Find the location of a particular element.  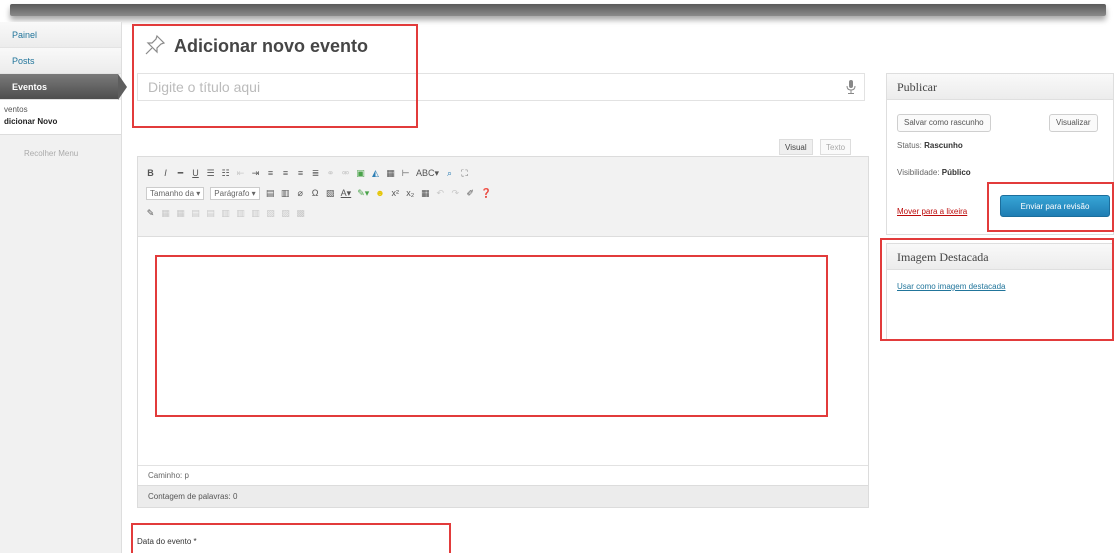

insert-row-before-icon: ▤ is located at coordinates (195, 213).